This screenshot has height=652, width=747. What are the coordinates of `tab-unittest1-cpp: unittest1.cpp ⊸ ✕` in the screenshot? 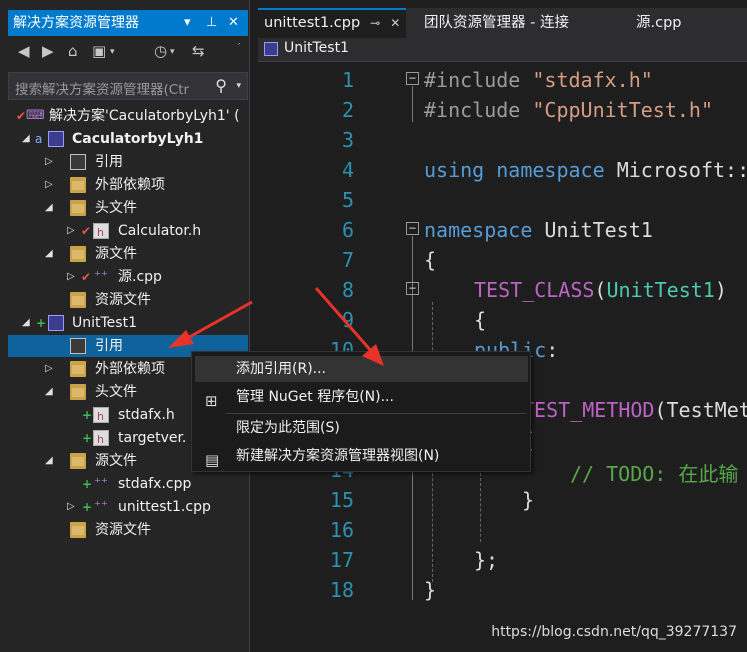 It's located at (332, 23).